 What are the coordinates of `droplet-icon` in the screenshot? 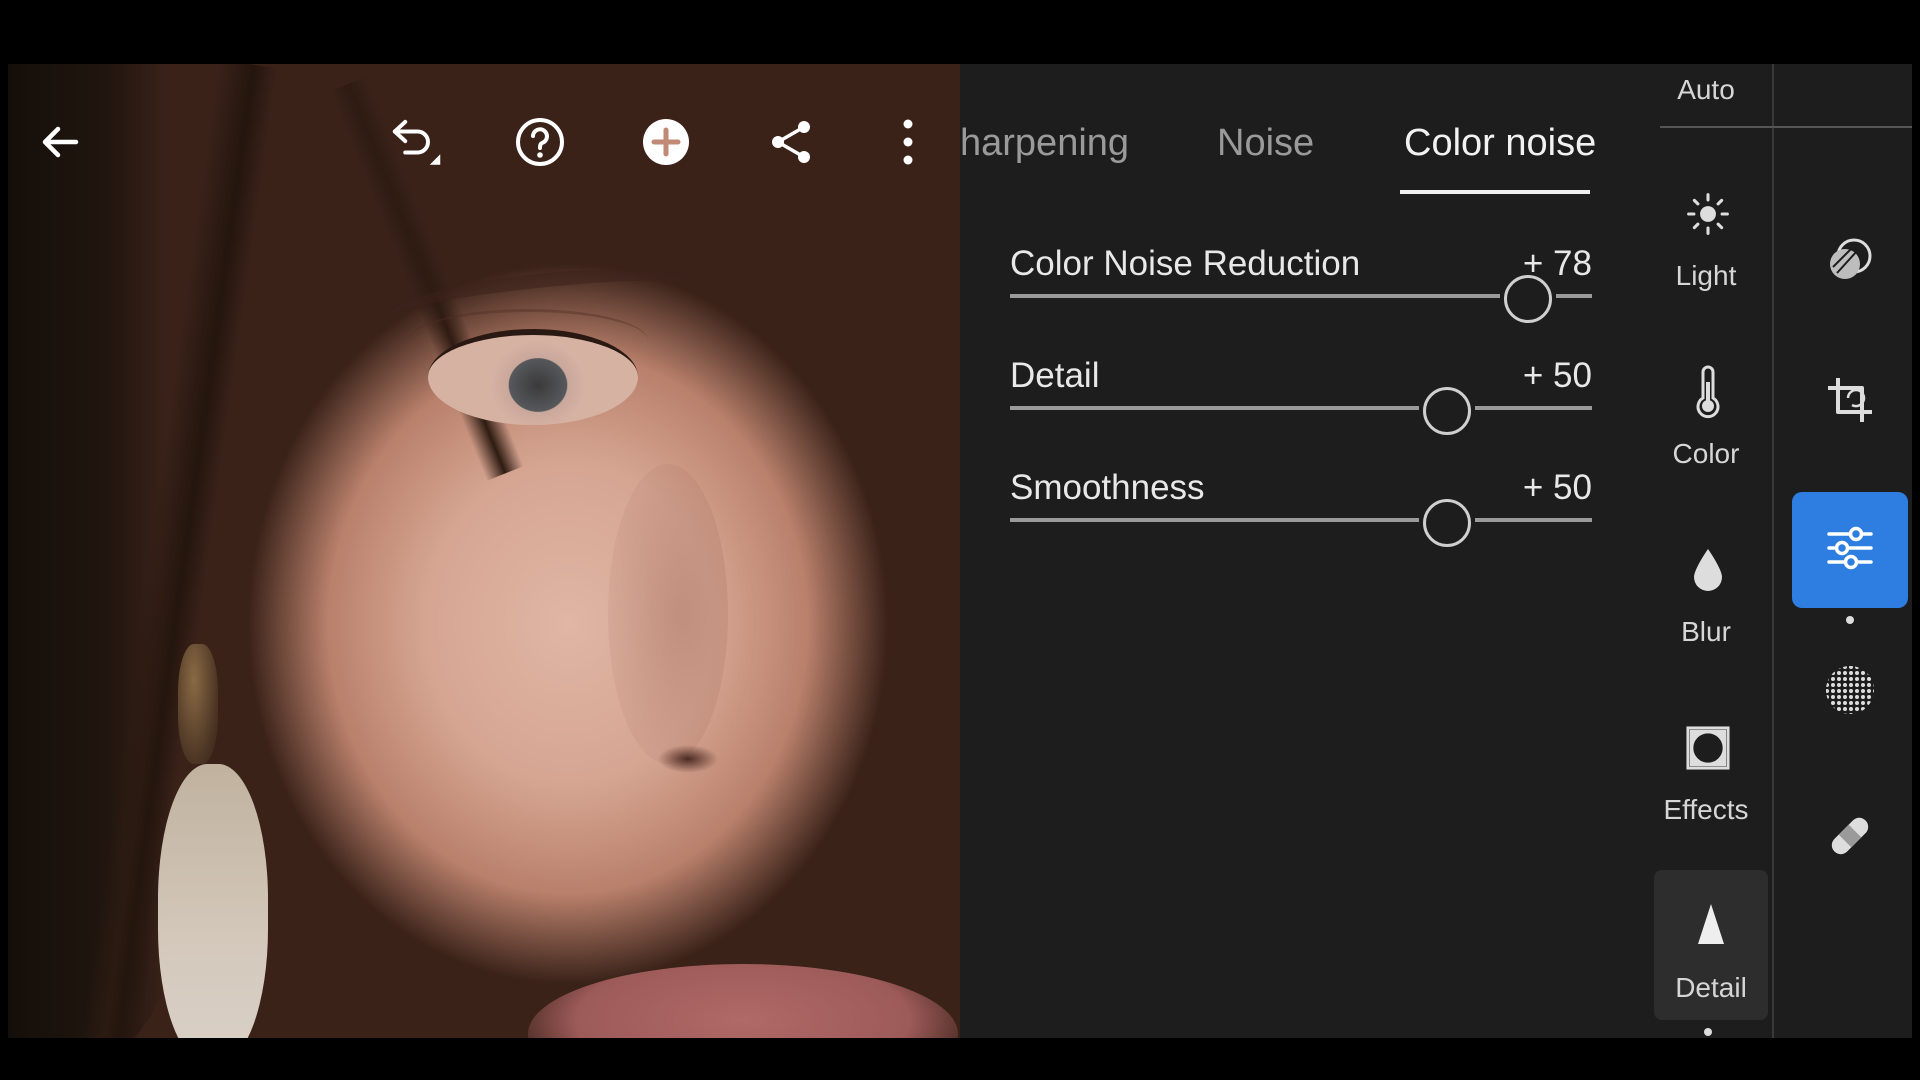 It's located at (1708, 570).